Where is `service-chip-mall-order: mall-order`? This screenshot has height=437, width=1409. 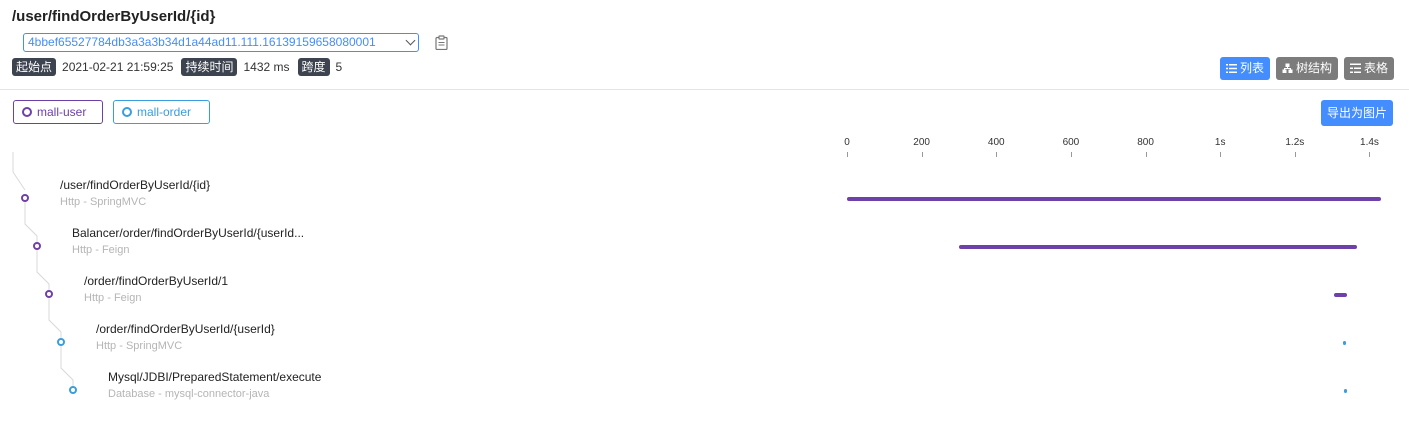
service-chip-mall-order: mall-order is located at coordinates (161, 112).